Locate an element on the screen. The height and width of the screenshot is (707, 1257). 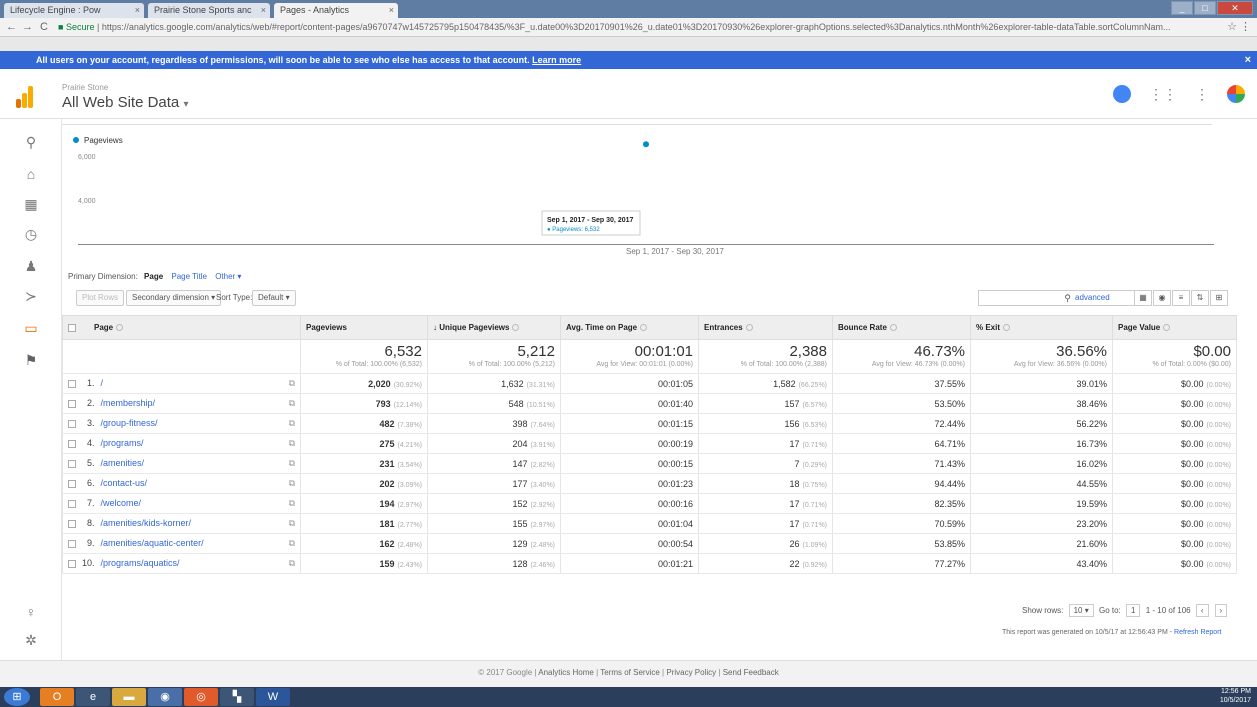
browser-tab-lifecycle: Lifecycle Engine : Pow × is located at coordinates (74, 10).